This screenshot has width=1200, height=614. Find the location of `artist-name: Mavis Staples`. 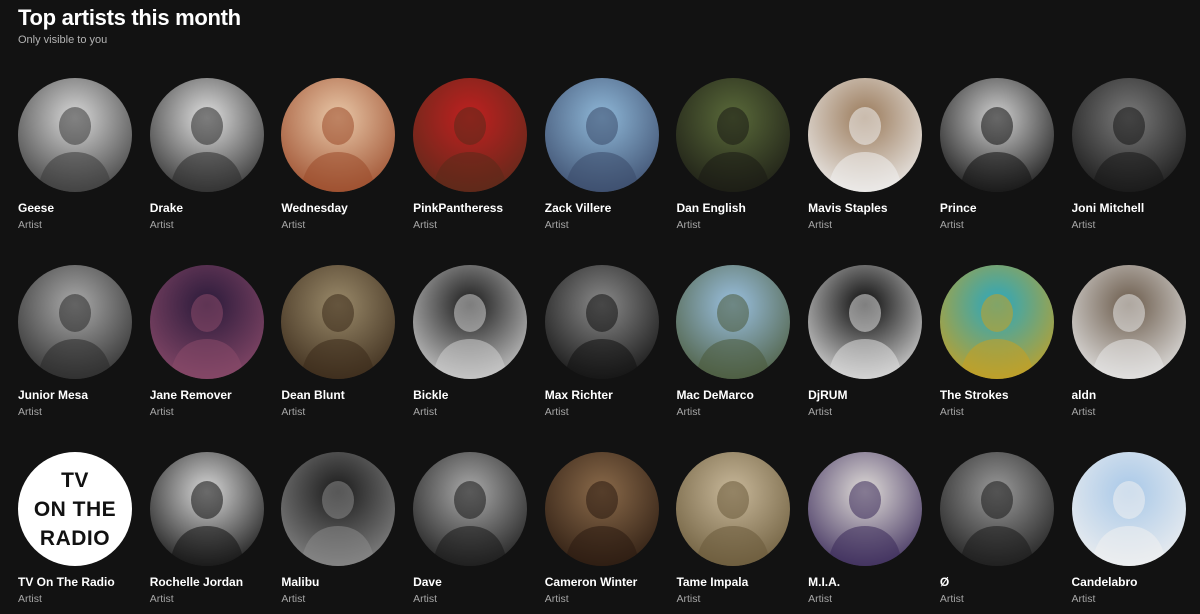

artist-name: Mavis Staples is located at coordinates (865, 208).